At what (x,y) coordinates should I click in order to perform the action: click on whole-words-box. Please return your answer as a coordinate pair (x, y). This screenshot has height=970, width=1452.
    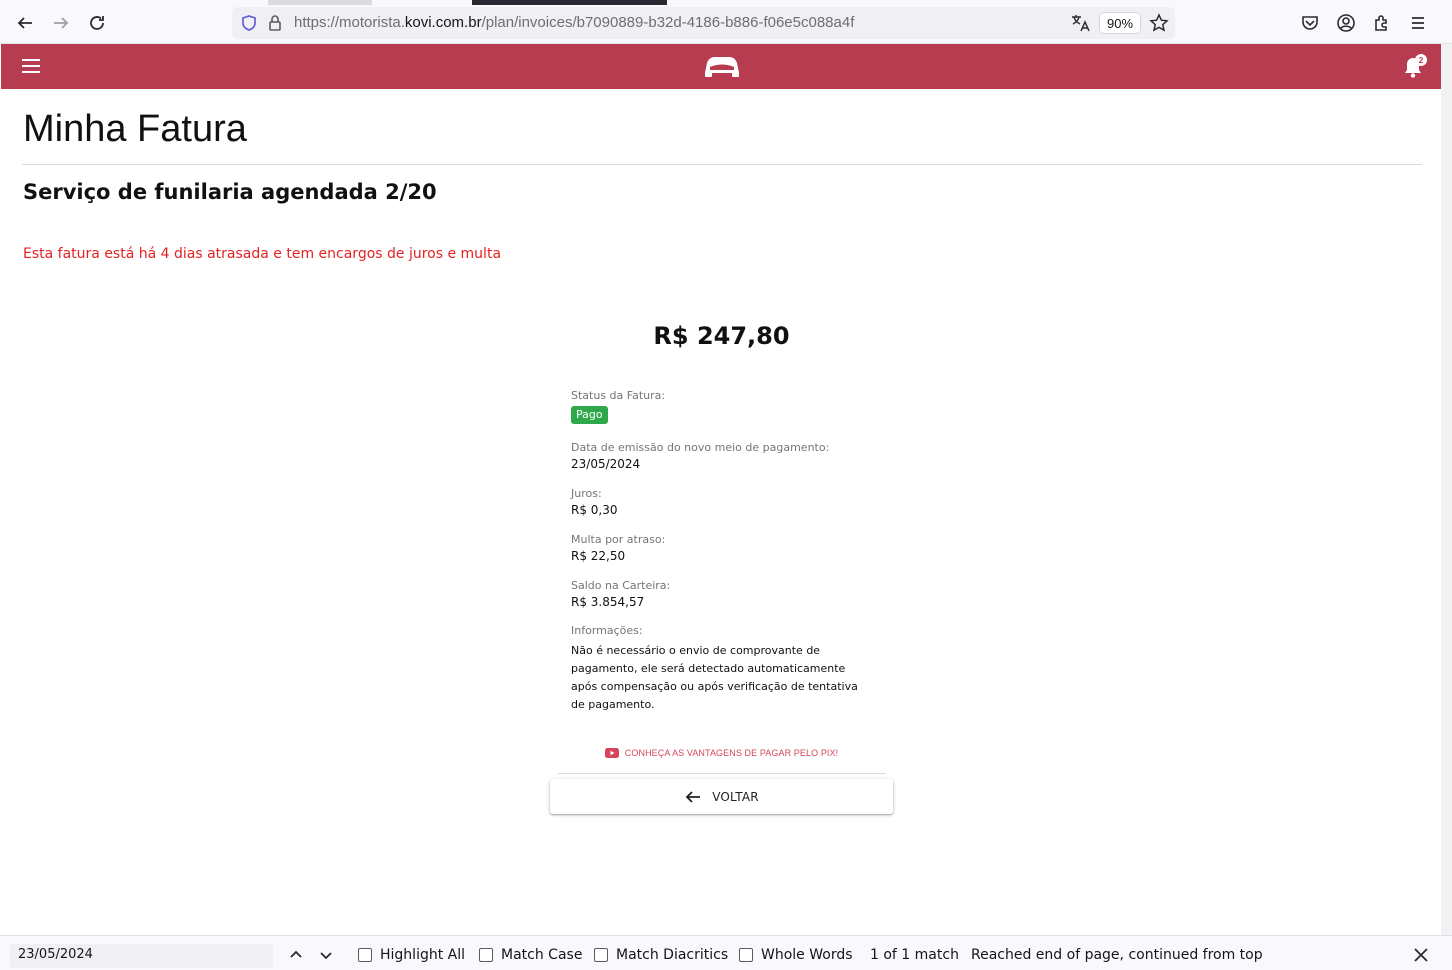
    Looking at the image, I should click on (746, 955).